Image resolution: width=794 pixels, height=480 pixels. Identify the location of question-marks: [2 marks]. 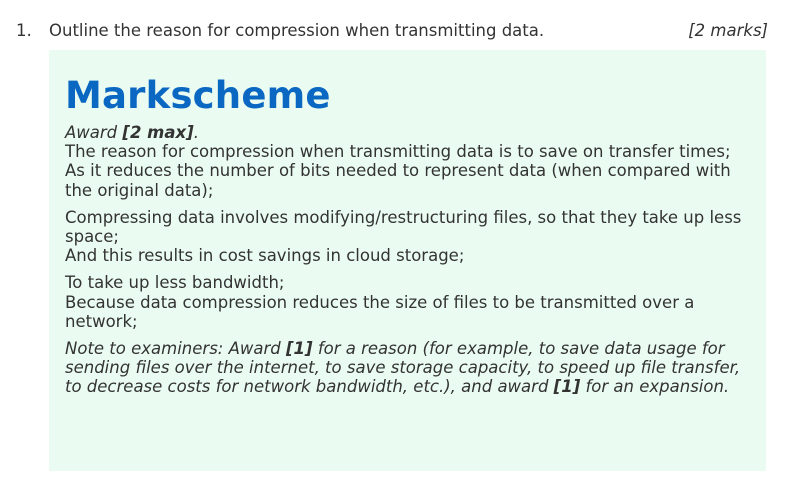
(728, 30).